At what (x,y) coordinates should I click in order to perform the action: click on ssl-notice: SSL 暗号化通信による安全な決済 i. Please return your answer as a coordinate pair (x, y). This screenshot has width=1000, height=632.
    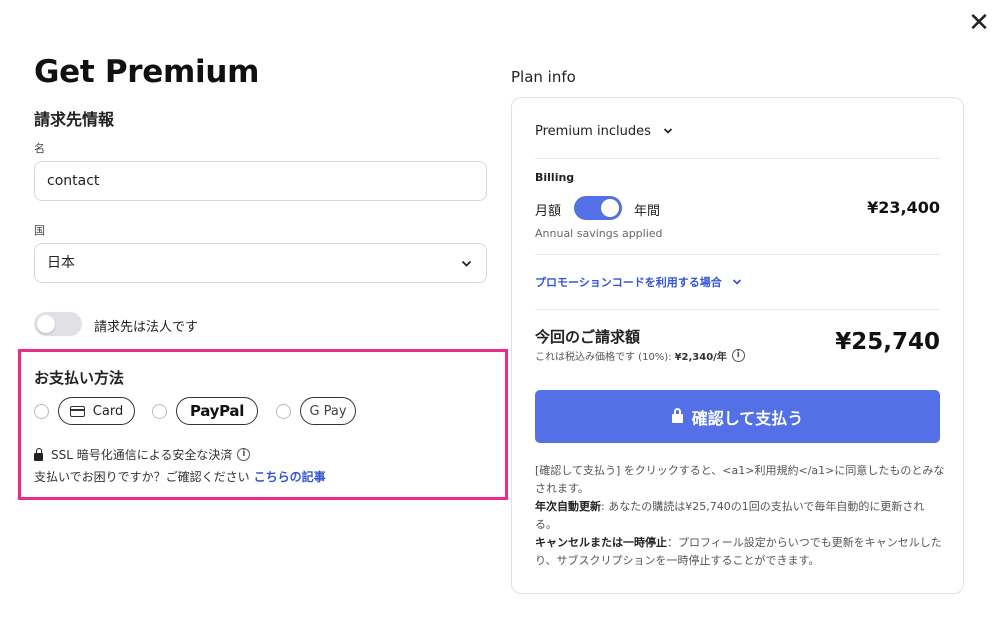
    Looking at the image, I should click on (142, 454).